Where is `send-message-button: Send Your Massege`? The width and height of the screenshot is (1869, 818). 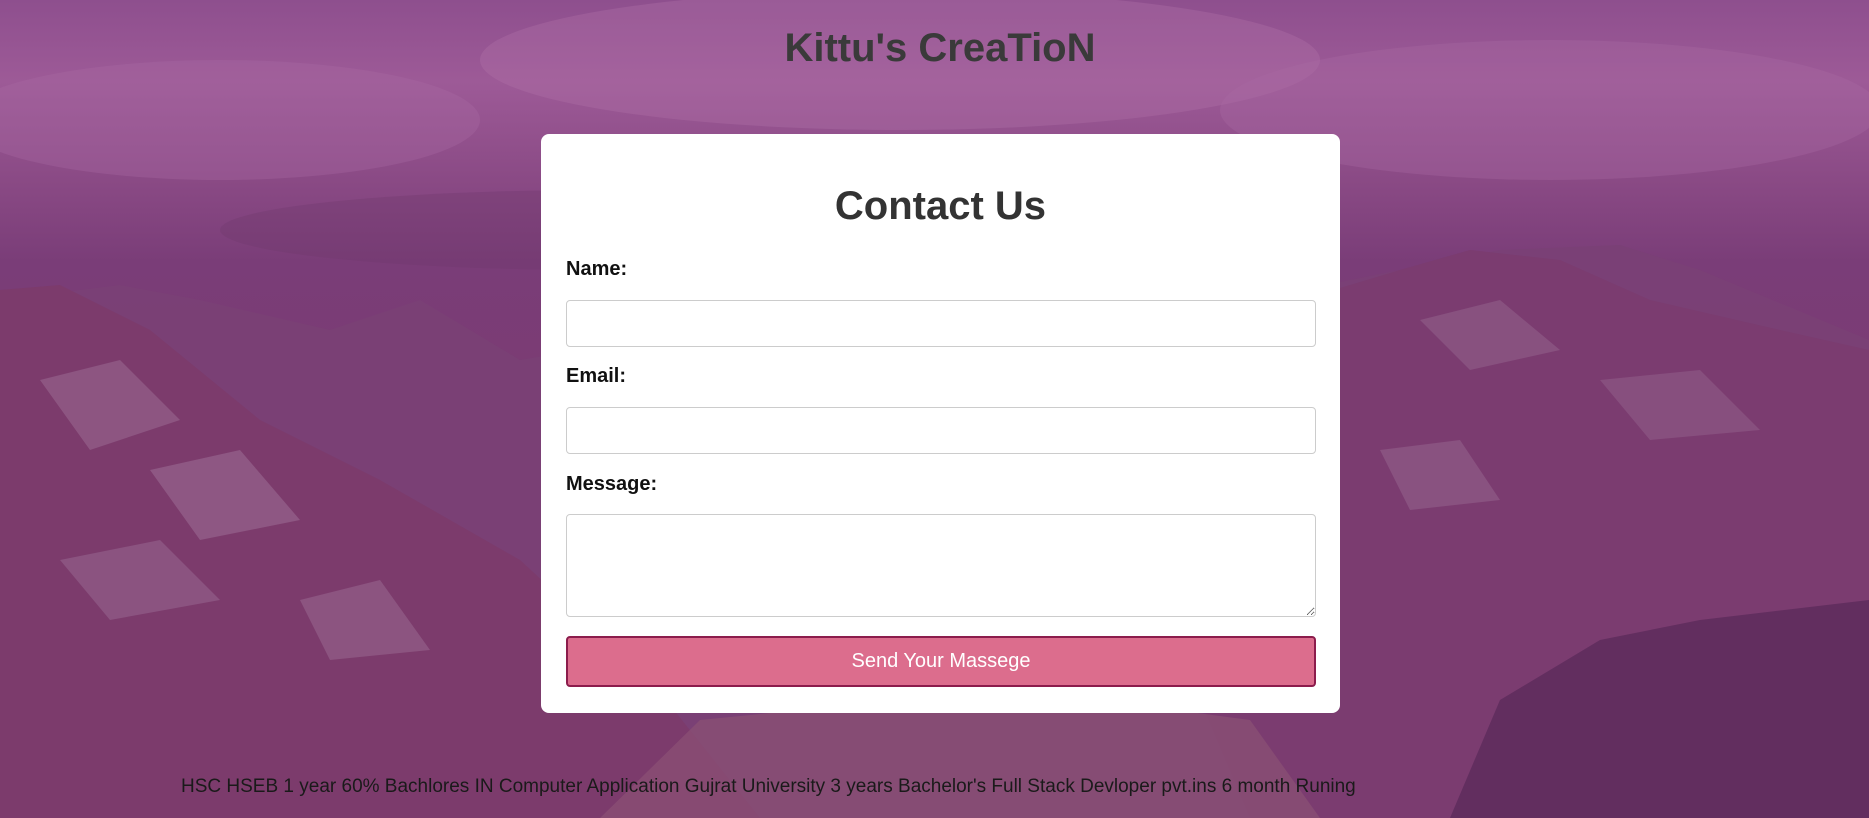
send-message-button: Send Your Massege is located at coordinates (941, 661).